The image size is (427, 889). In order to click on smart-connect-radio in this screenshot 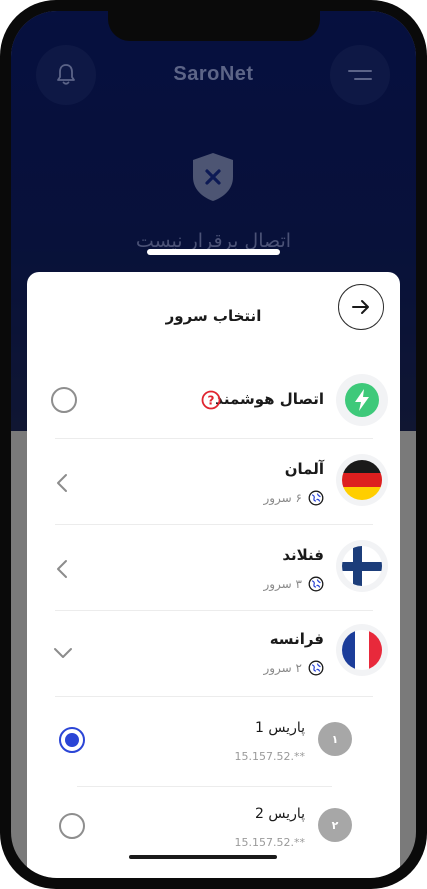, I will do `click(64, 400)`.